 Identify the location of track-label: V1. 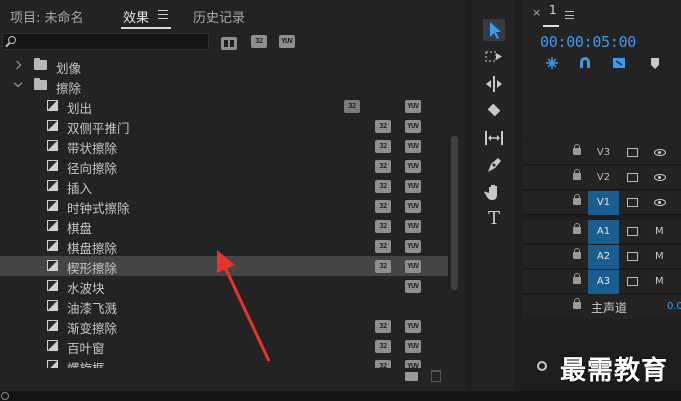
(603, 203).